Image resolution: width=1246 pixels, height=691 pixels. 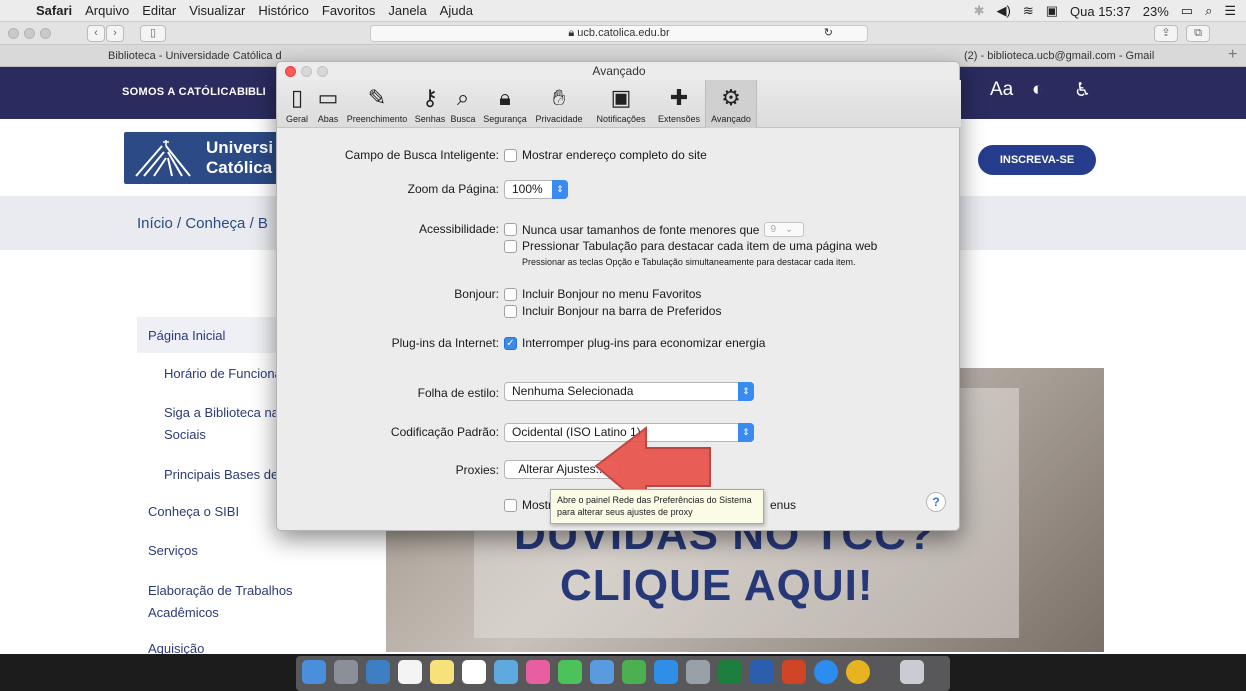 I want to click on tab-busca: ⌕ Busca, so click(x=463, y=104).